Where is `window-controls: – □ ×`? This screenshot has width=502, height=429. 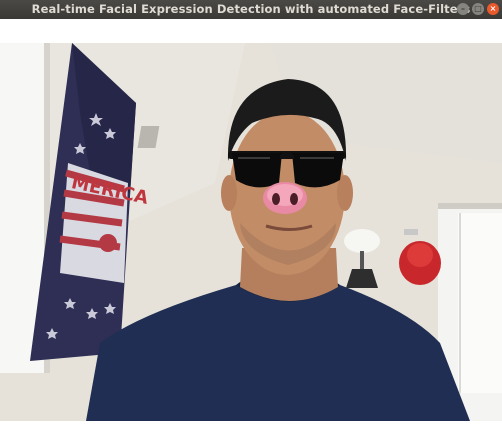 window-controls: – □ × is located at coordinates (478, 9).